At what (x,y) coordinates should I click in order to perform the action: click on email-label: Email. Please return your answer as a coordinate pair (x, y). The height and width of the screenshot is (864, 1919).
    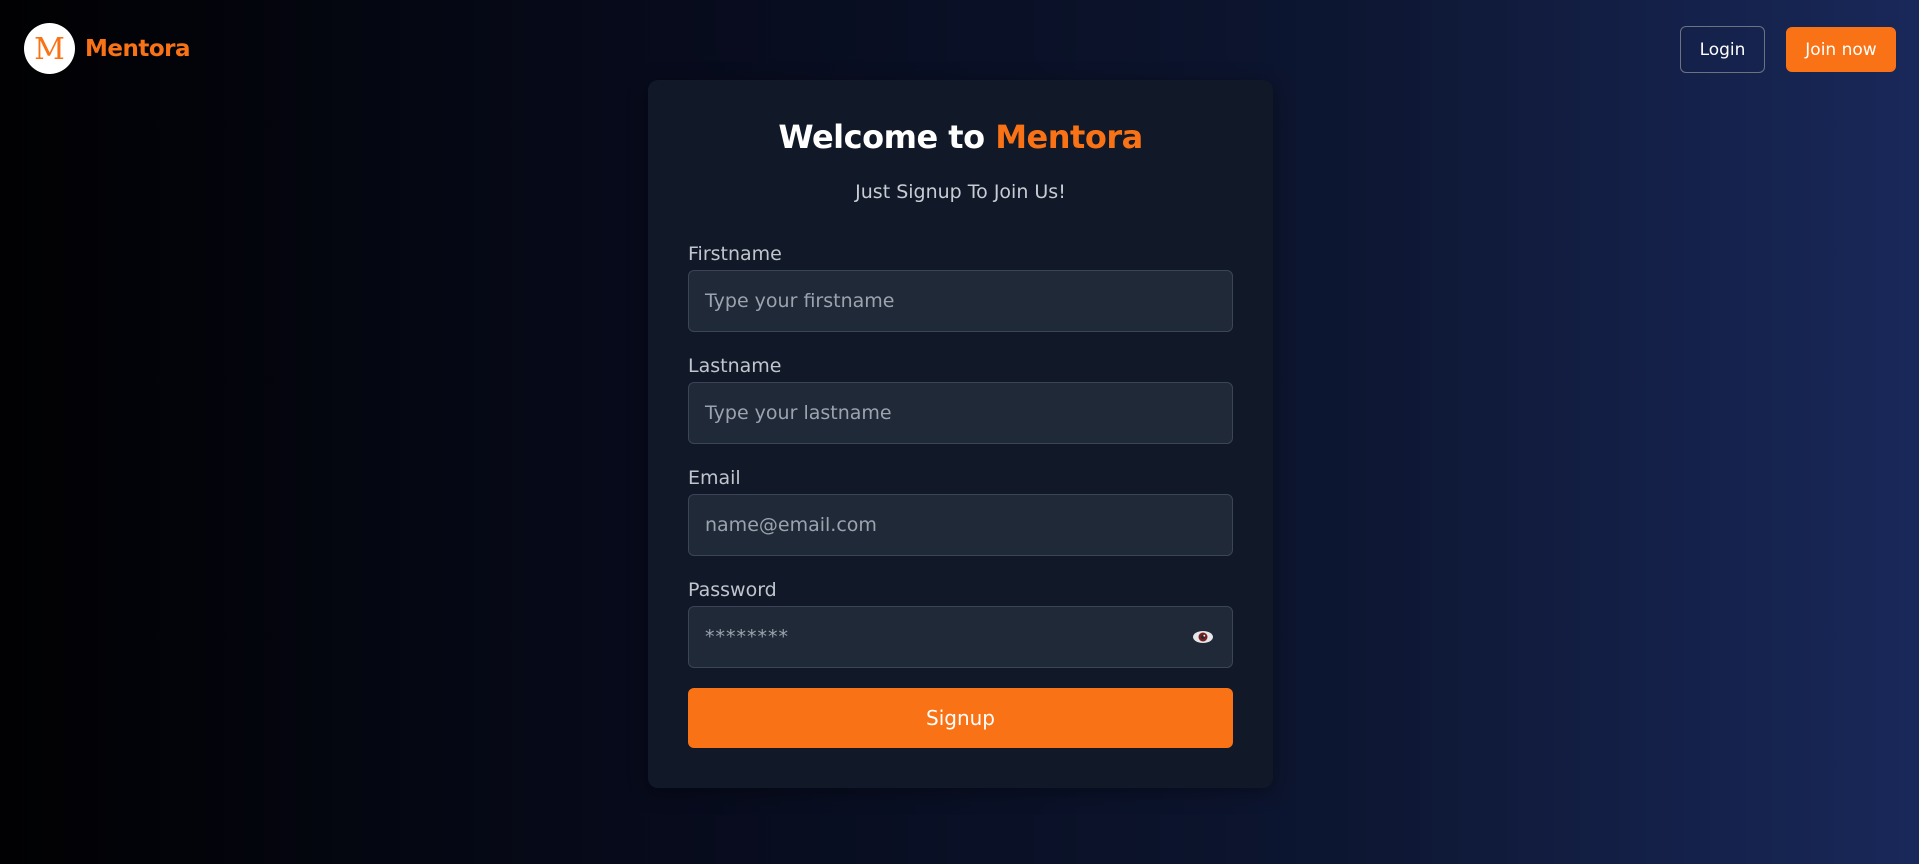
    Looking at the image, I should click on (714, 478).